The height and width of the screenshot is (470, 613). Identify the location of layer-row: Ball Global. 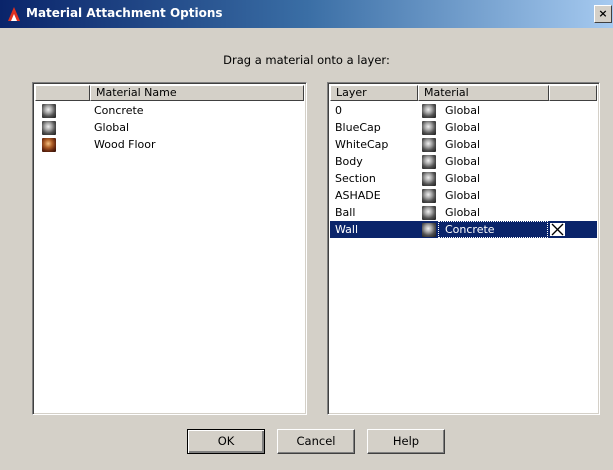
(463, 212).